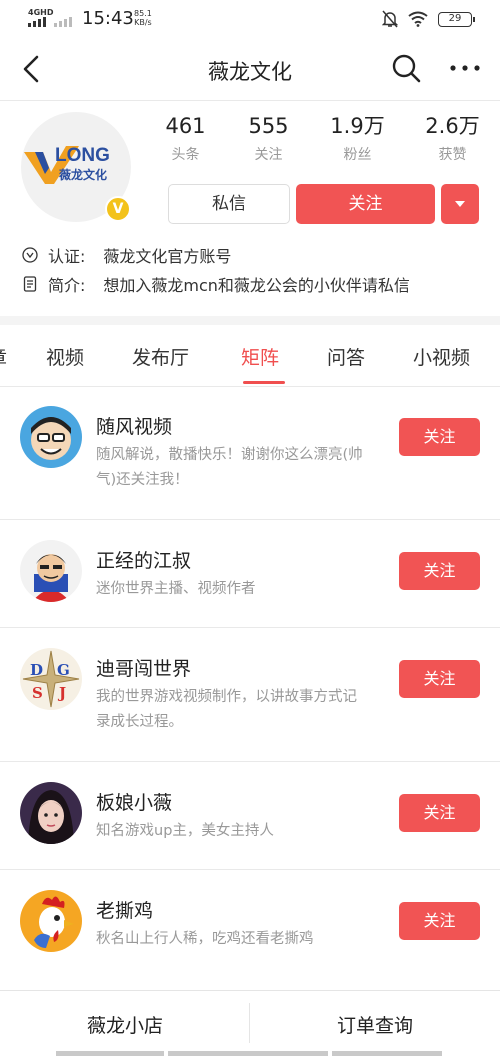 The image size is (500, 1056). What do you see at coordinates (41, 12) in the screenshot?
I see `network-type: 4GHD` at bounding box center [41, 12].